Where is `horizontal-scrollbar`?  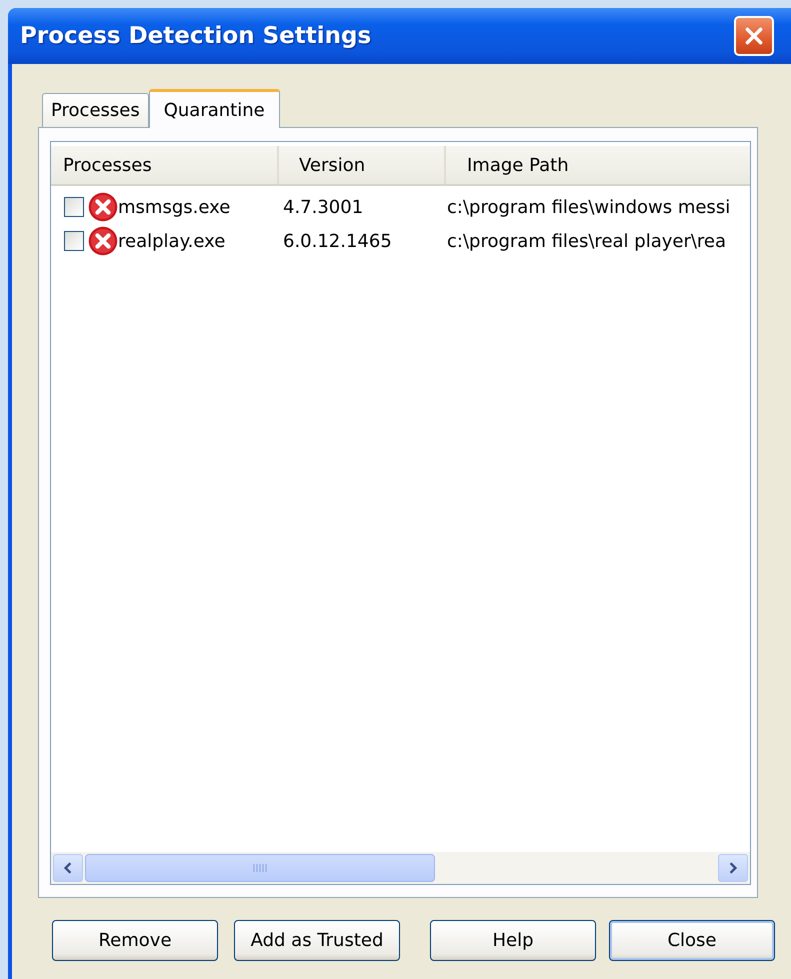
horizontal-scrollbar is located at coordinates (400, 868).